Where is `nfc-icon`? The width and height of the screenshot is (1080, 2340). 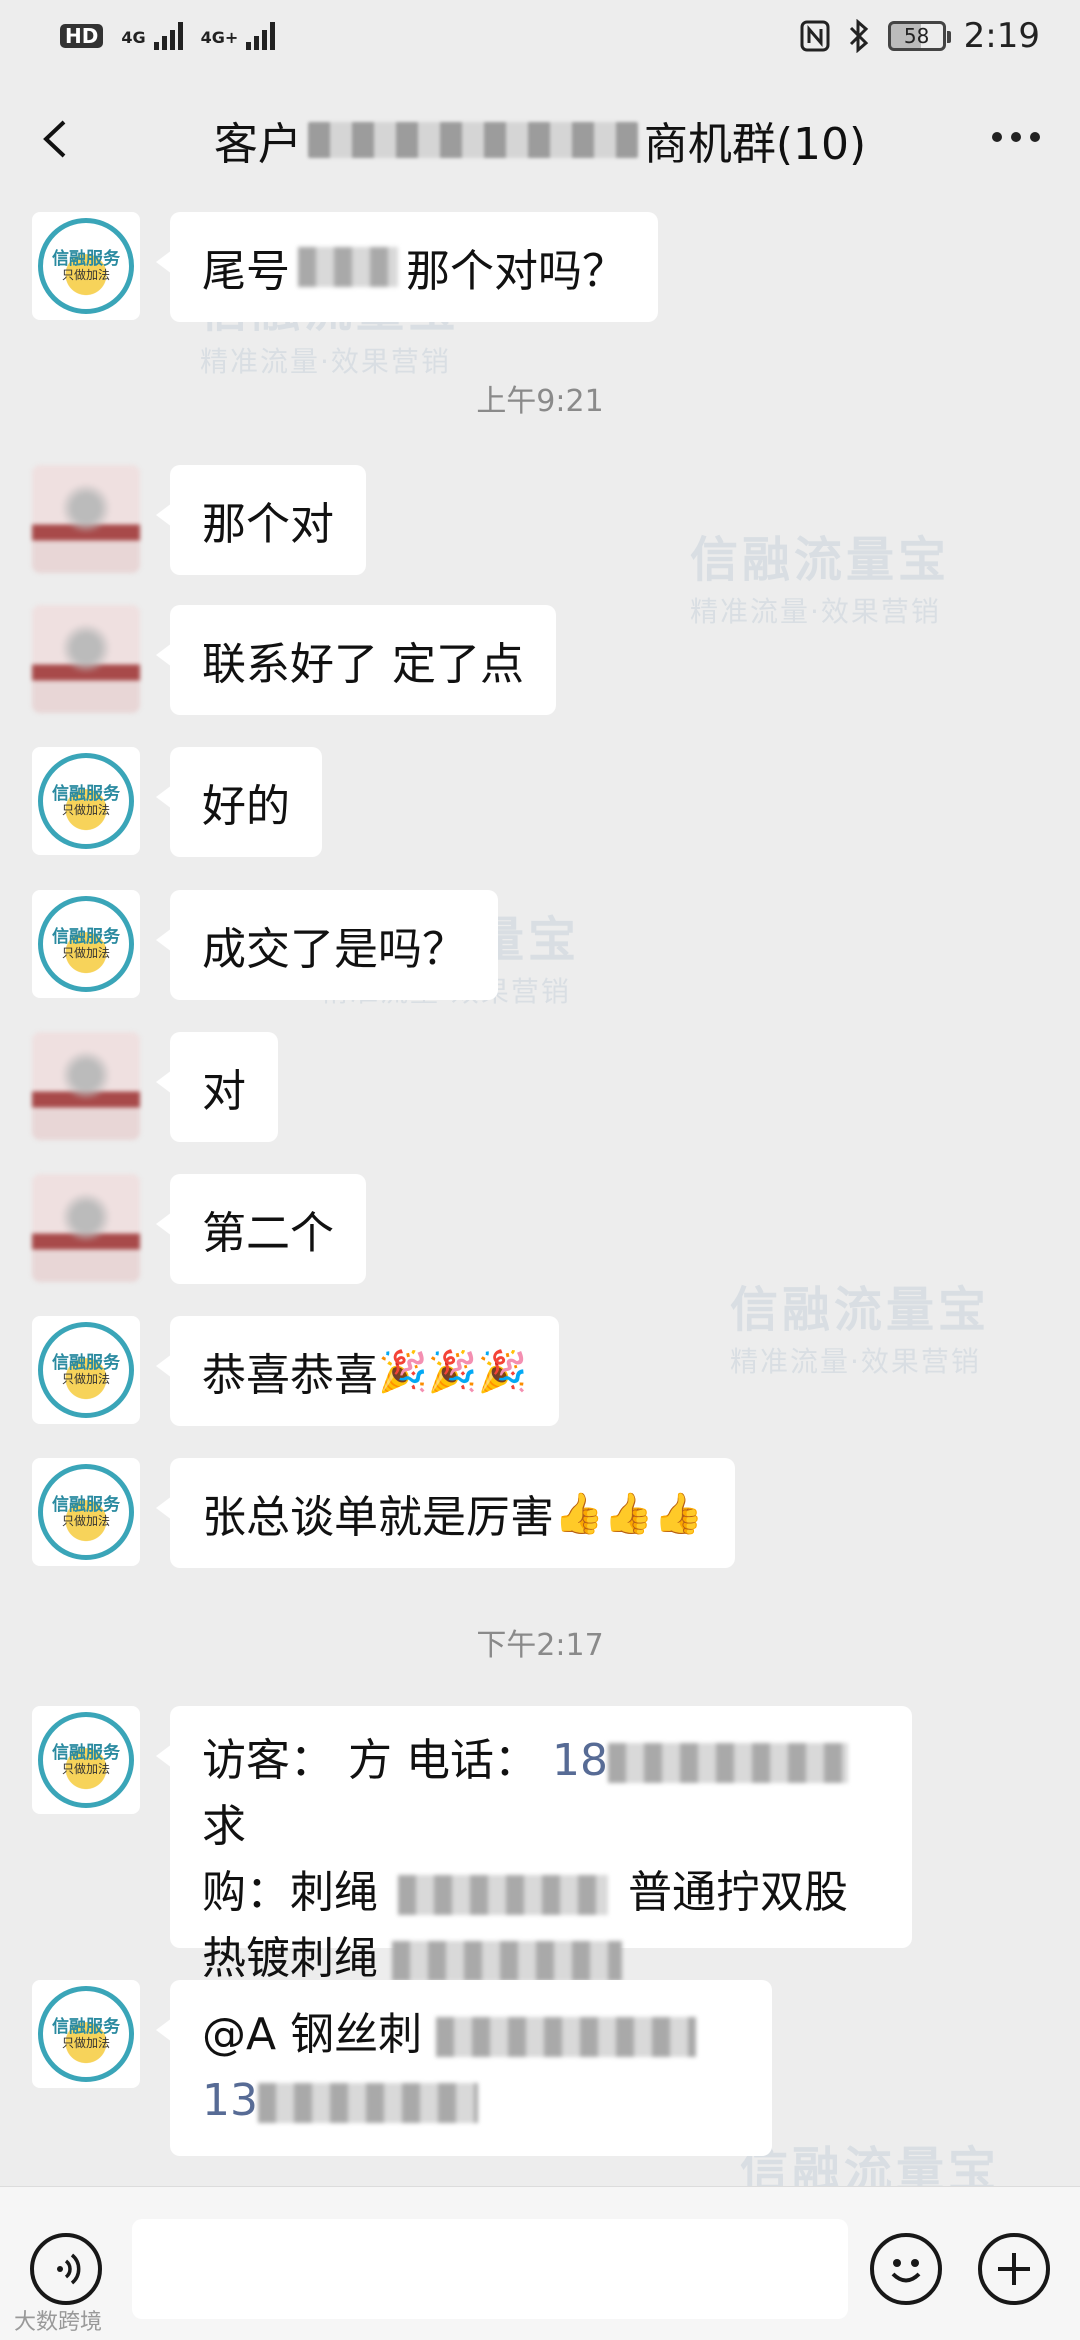 nfc-icon is located at coordinates (815, 36).